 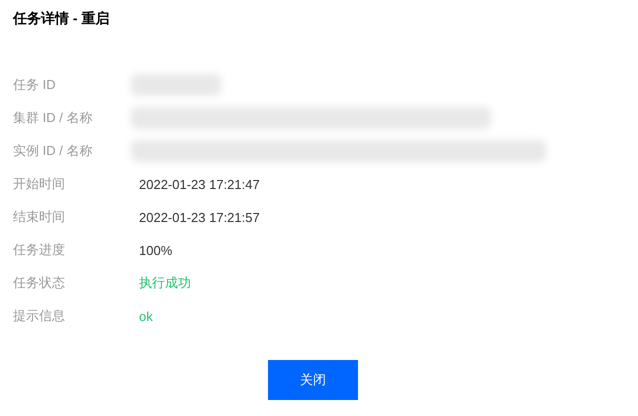 What do you see at coordinates (39, 250) in the screenshot?
I see `field-label: 任务进度` at bounding box center [39, 250].